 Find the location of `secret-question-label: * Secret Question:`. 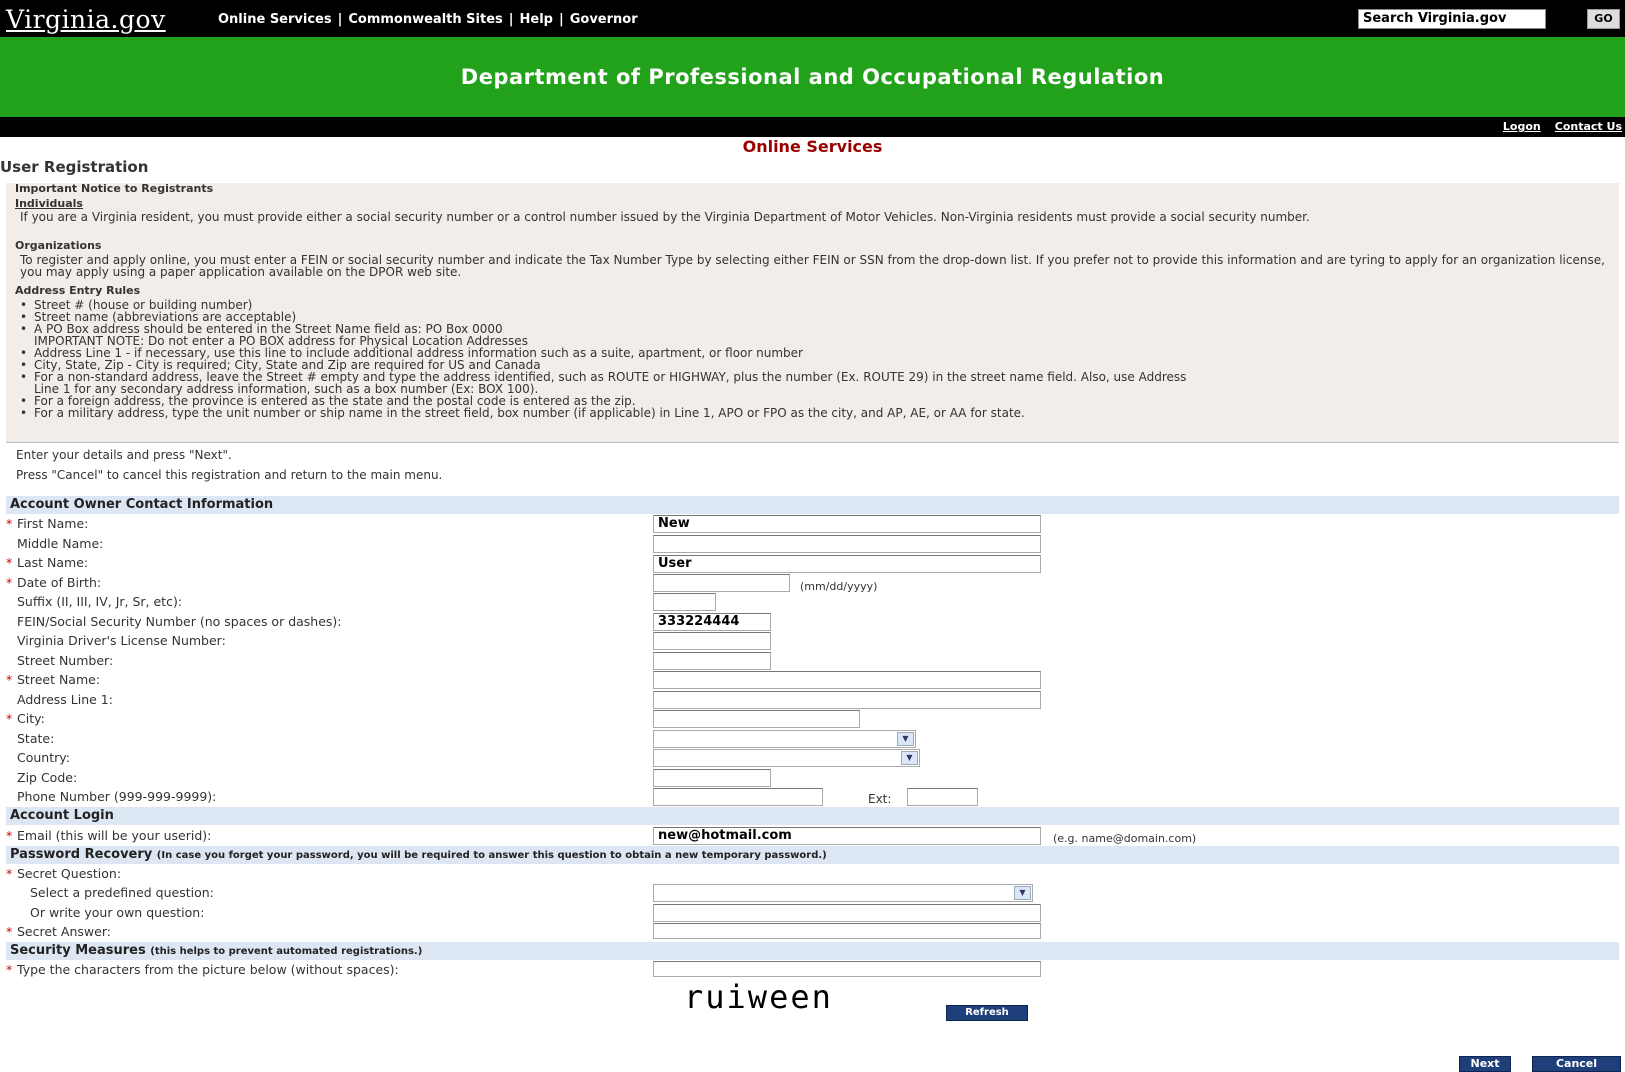

secret-question-label: * Secret Question: is located at coordinates (64, 873).